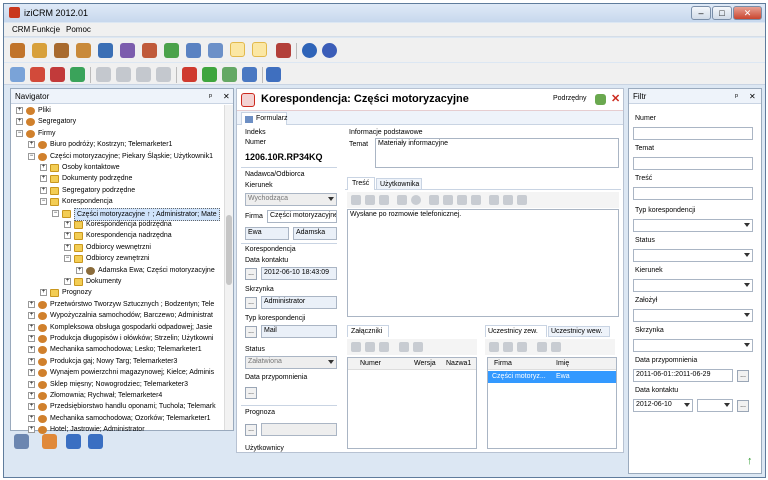  Describe the element at coordinates (356, 347) in the screenshot. I see `add-attachment-icon` at that location.